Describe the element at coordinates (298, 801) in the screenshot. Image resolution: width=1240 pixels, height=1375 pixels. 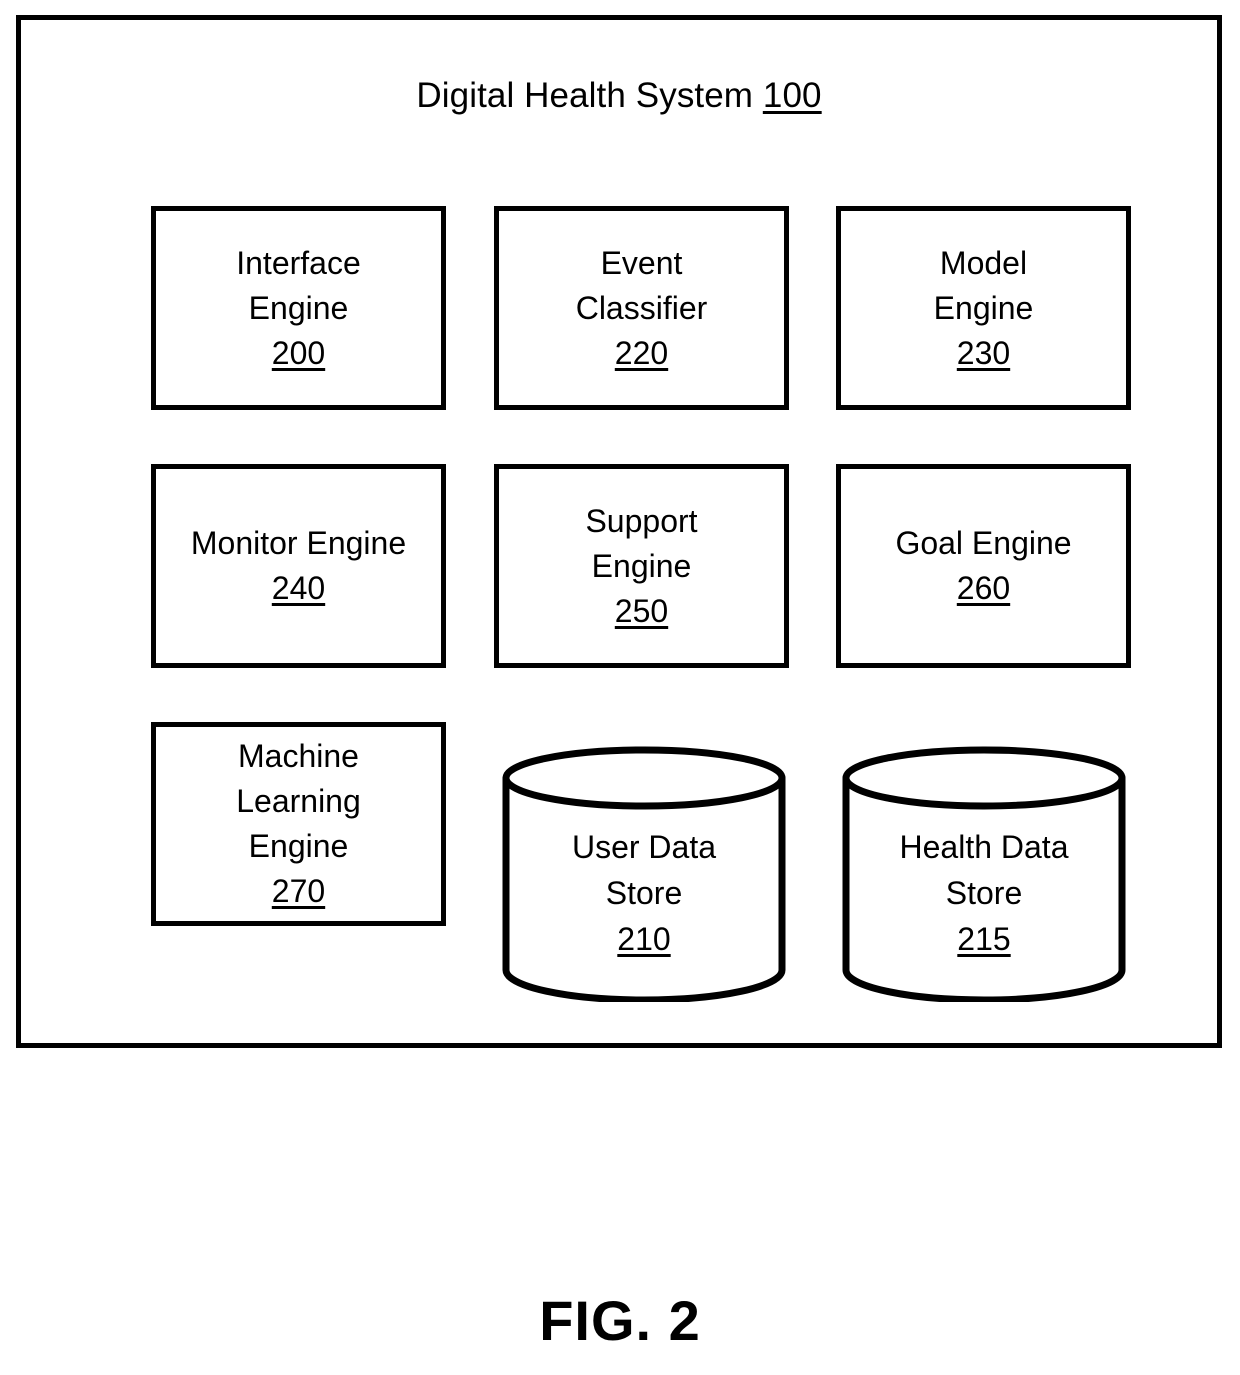
I see `component-name: Machine Learning Engine` at that location.